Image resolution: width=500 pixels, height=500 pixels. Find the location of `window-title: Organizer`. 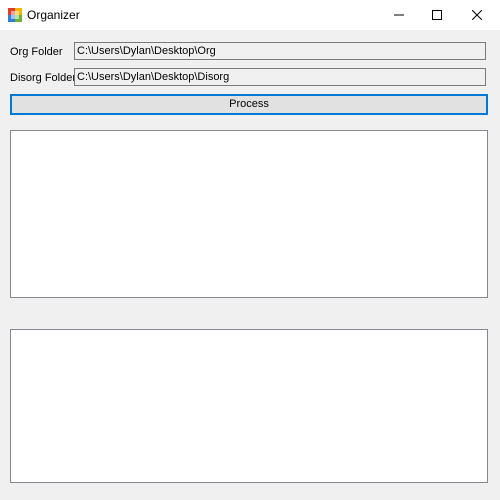

window-title: Organizer is located at coordinates (53, 15).